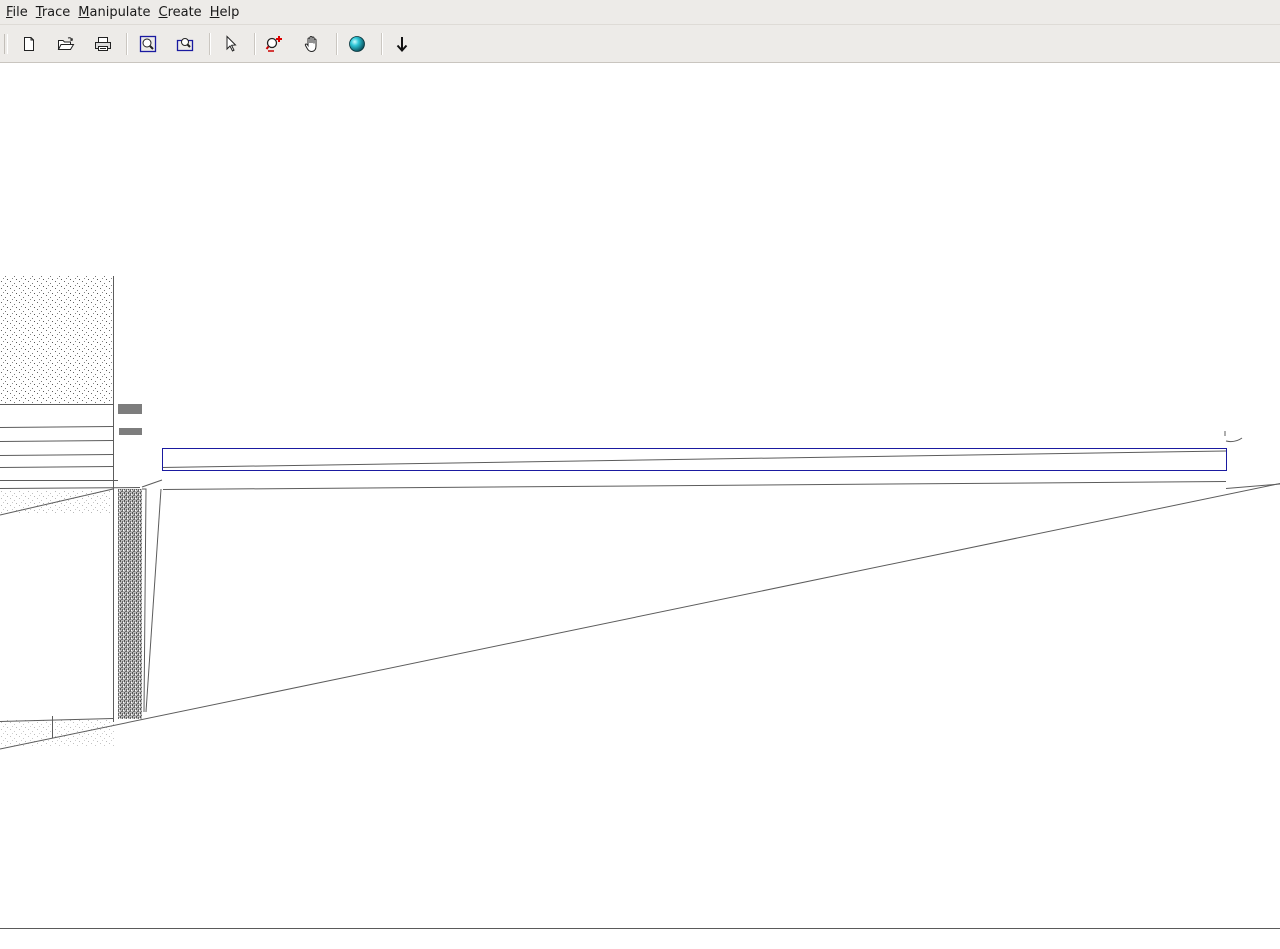  Describe the element at coordinates (640, 44) in the screenshot. I see `toolbar` at that location.